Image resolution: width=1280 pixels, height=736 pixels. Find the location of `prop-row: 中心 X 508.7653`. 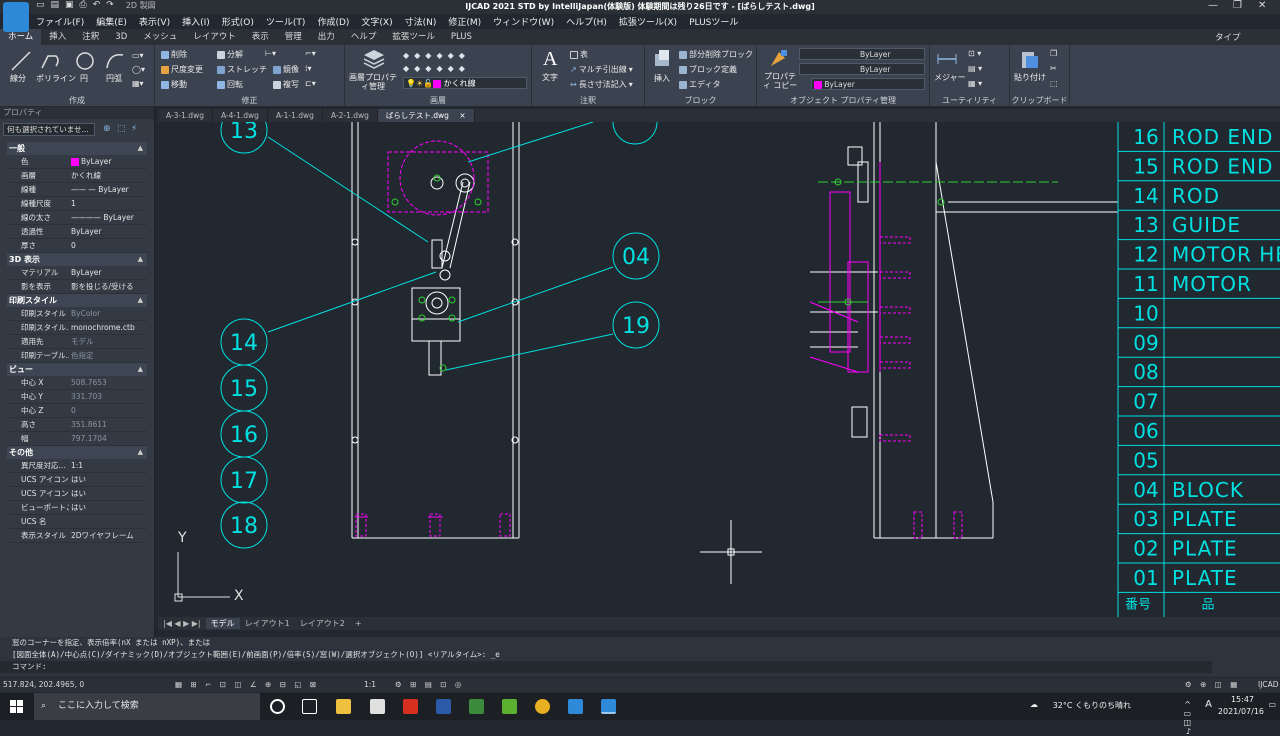

prop-row: 中心 X 508.7653 is located at coordinates (77, 383).